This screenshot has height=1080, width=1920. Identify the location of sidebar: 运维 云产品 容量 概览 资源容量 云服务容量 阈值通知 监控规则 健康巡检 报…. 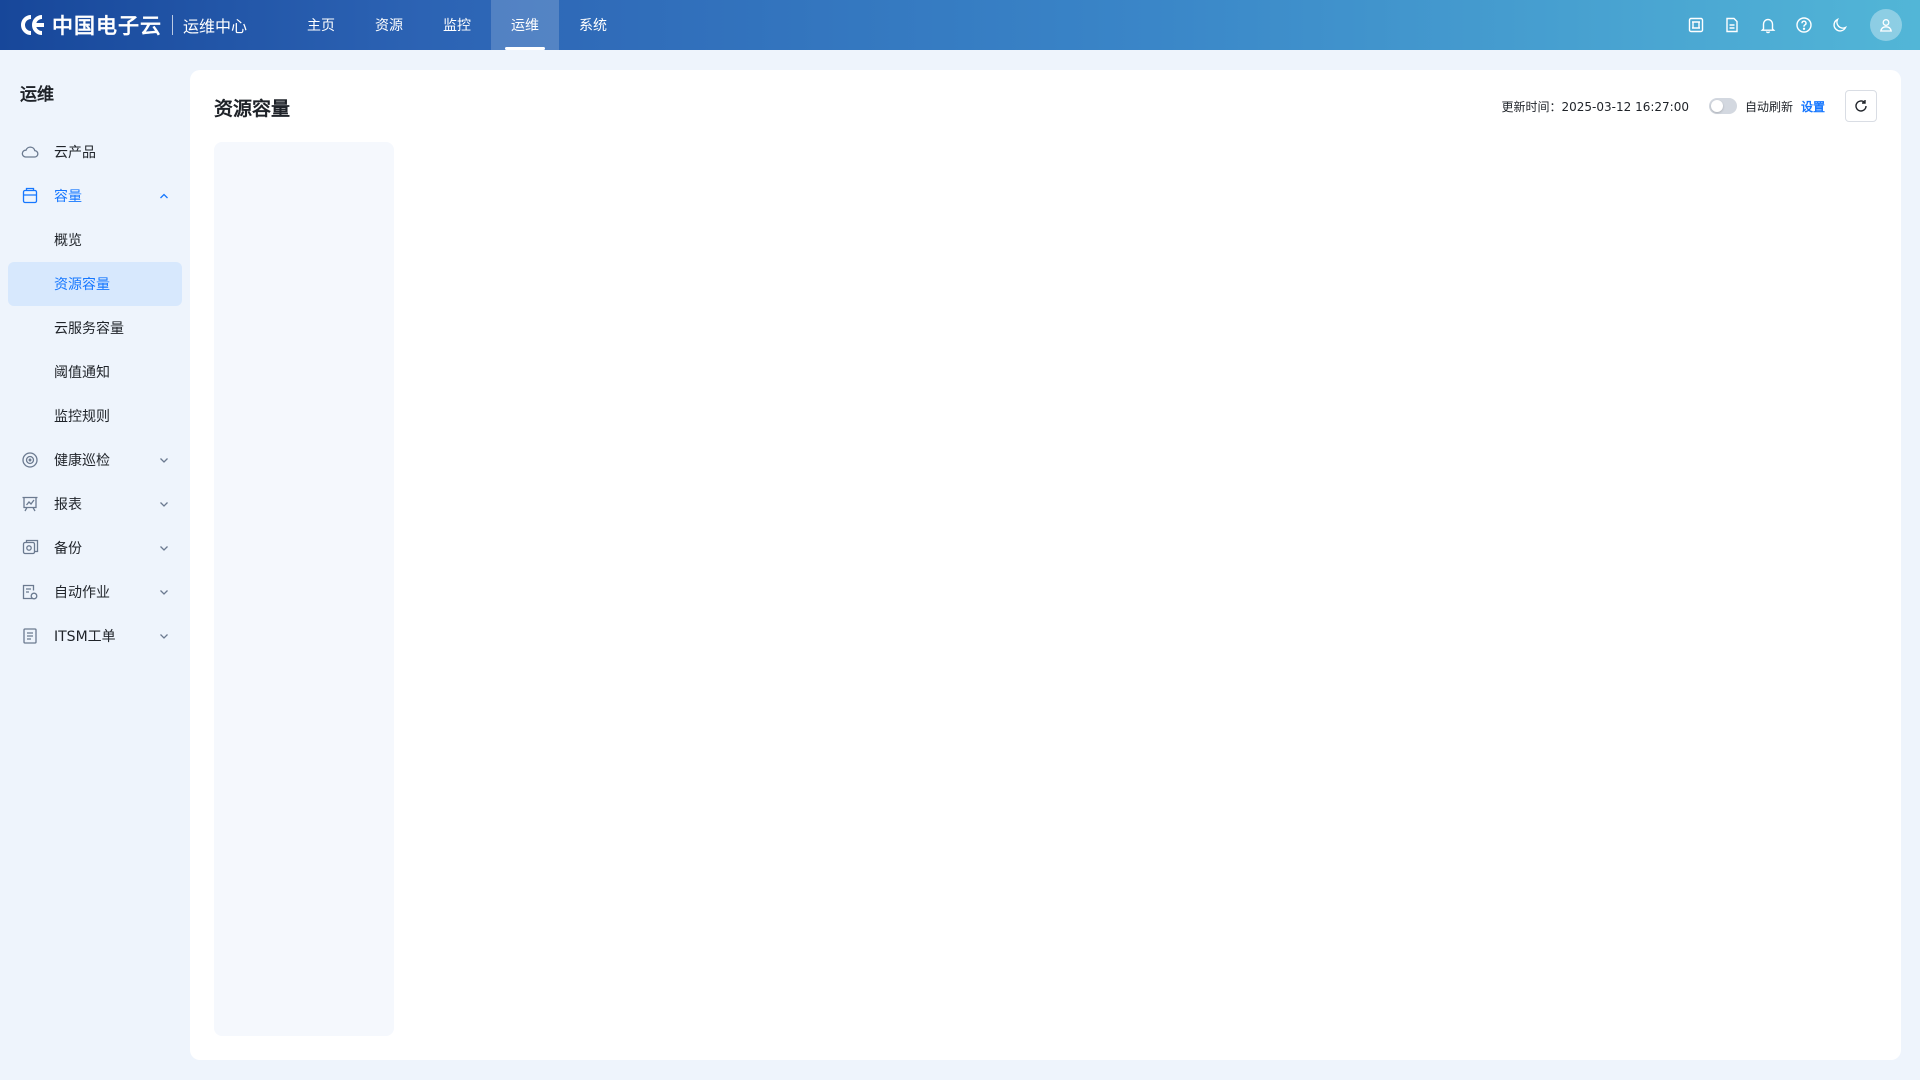
(95, 565).